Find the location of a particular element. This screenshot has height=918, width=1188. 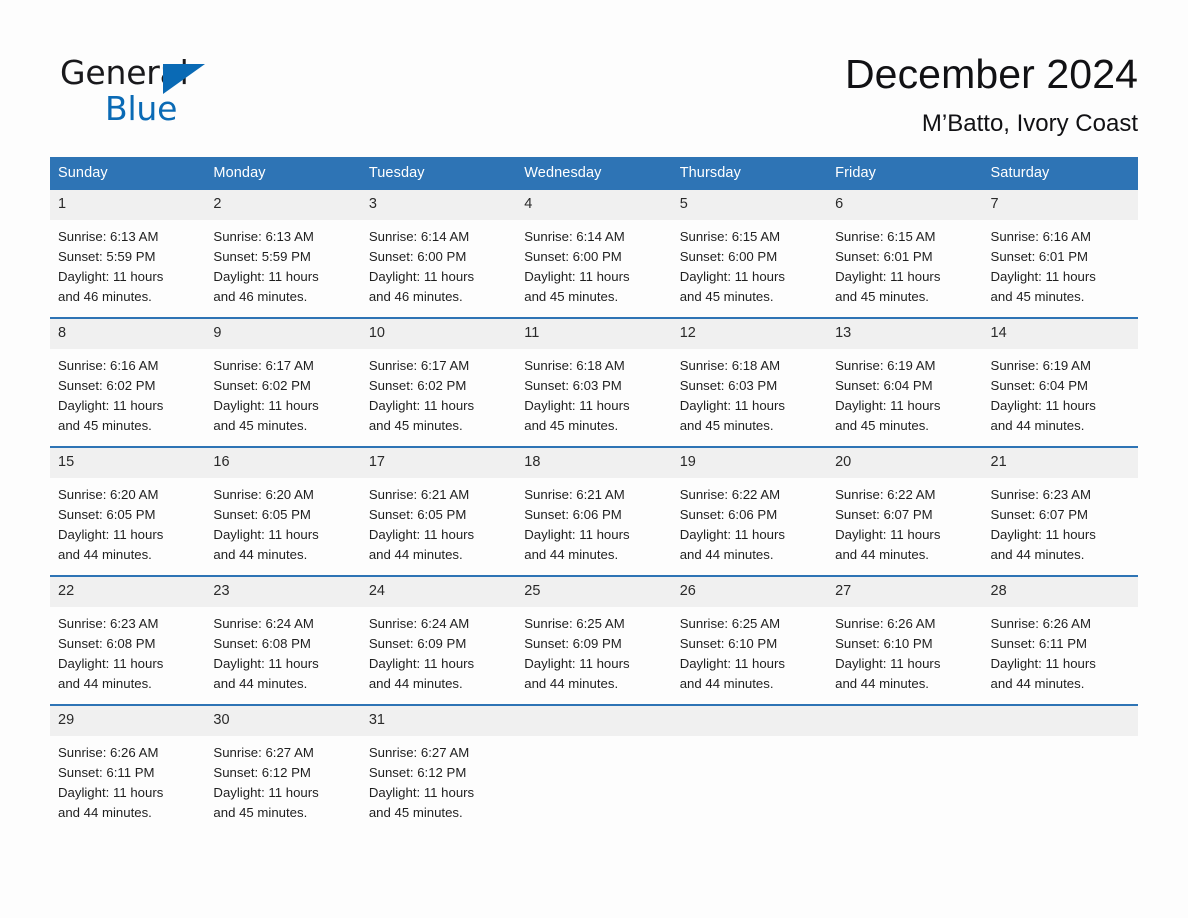

day-number: 4 is located at coordinates (594, 205).